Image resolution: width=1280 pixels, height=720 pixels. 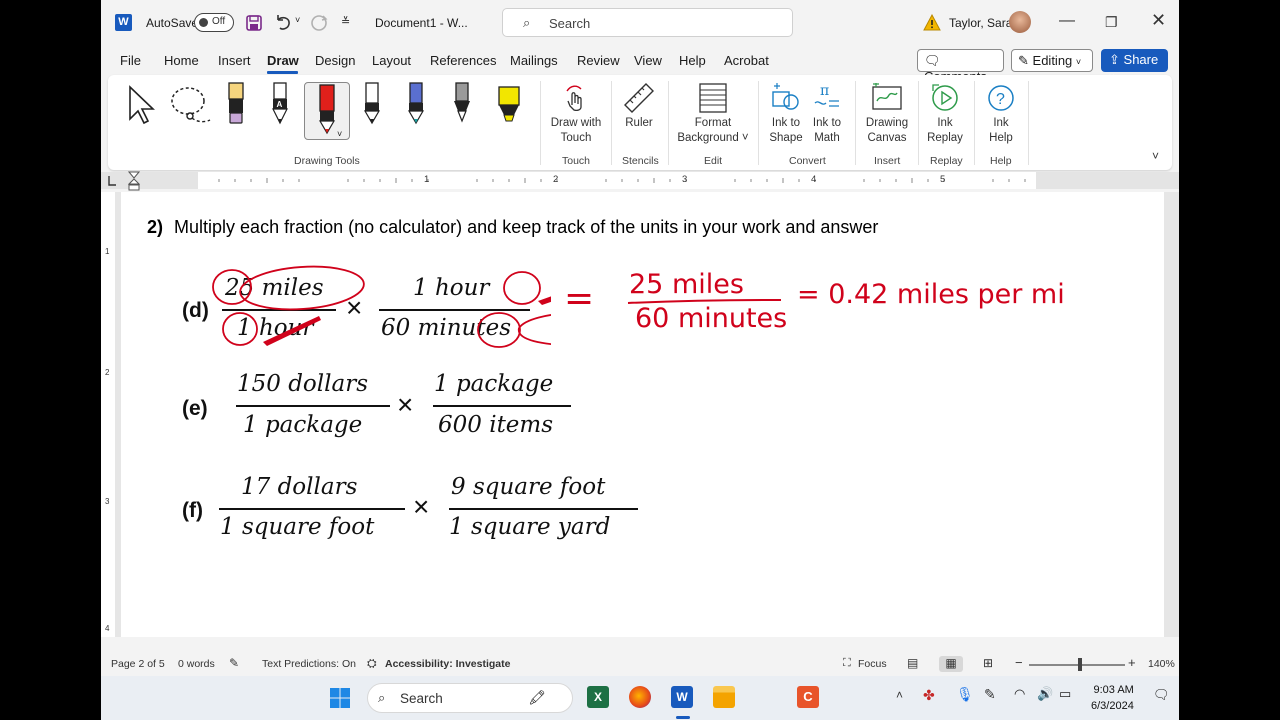 What do you see at coordinates (196, 664) in the screenshot?
I see `word-count: 0 words` at bounding box center [196, 664].